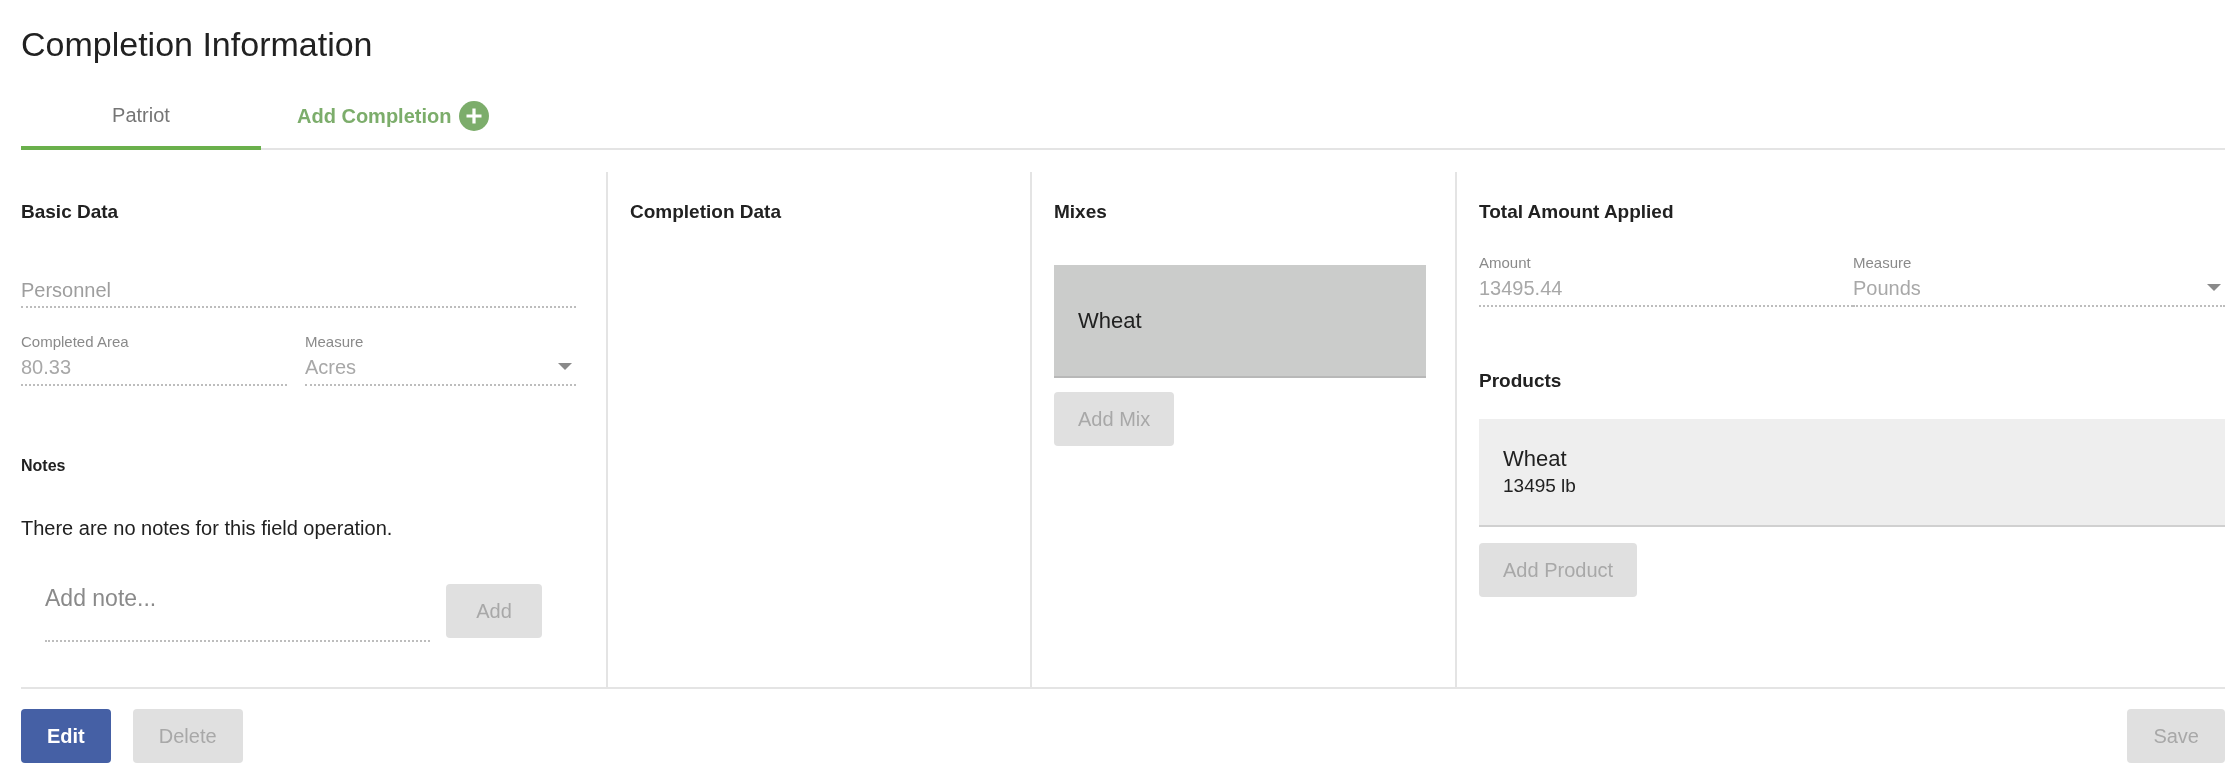  Describe the element at coordinates (393, 116) in the screenshot. I see `add-completion-tab: Add Completion` at that location.